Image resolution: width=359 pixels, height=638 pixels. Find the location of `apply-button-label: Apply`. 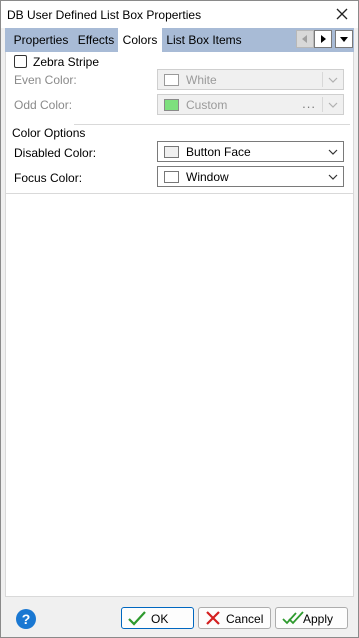

apply-button-label: Apply is located at coordinates (318, 619).